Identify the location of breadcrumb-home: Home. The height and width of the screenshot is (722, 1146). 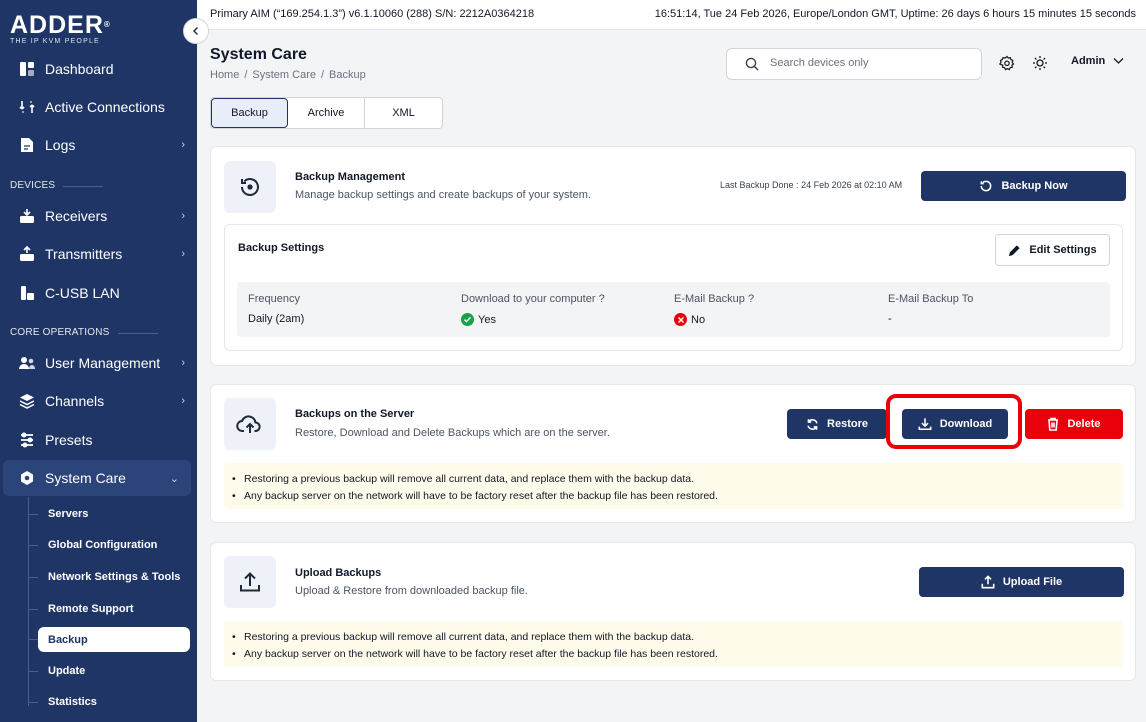
(224, 75).